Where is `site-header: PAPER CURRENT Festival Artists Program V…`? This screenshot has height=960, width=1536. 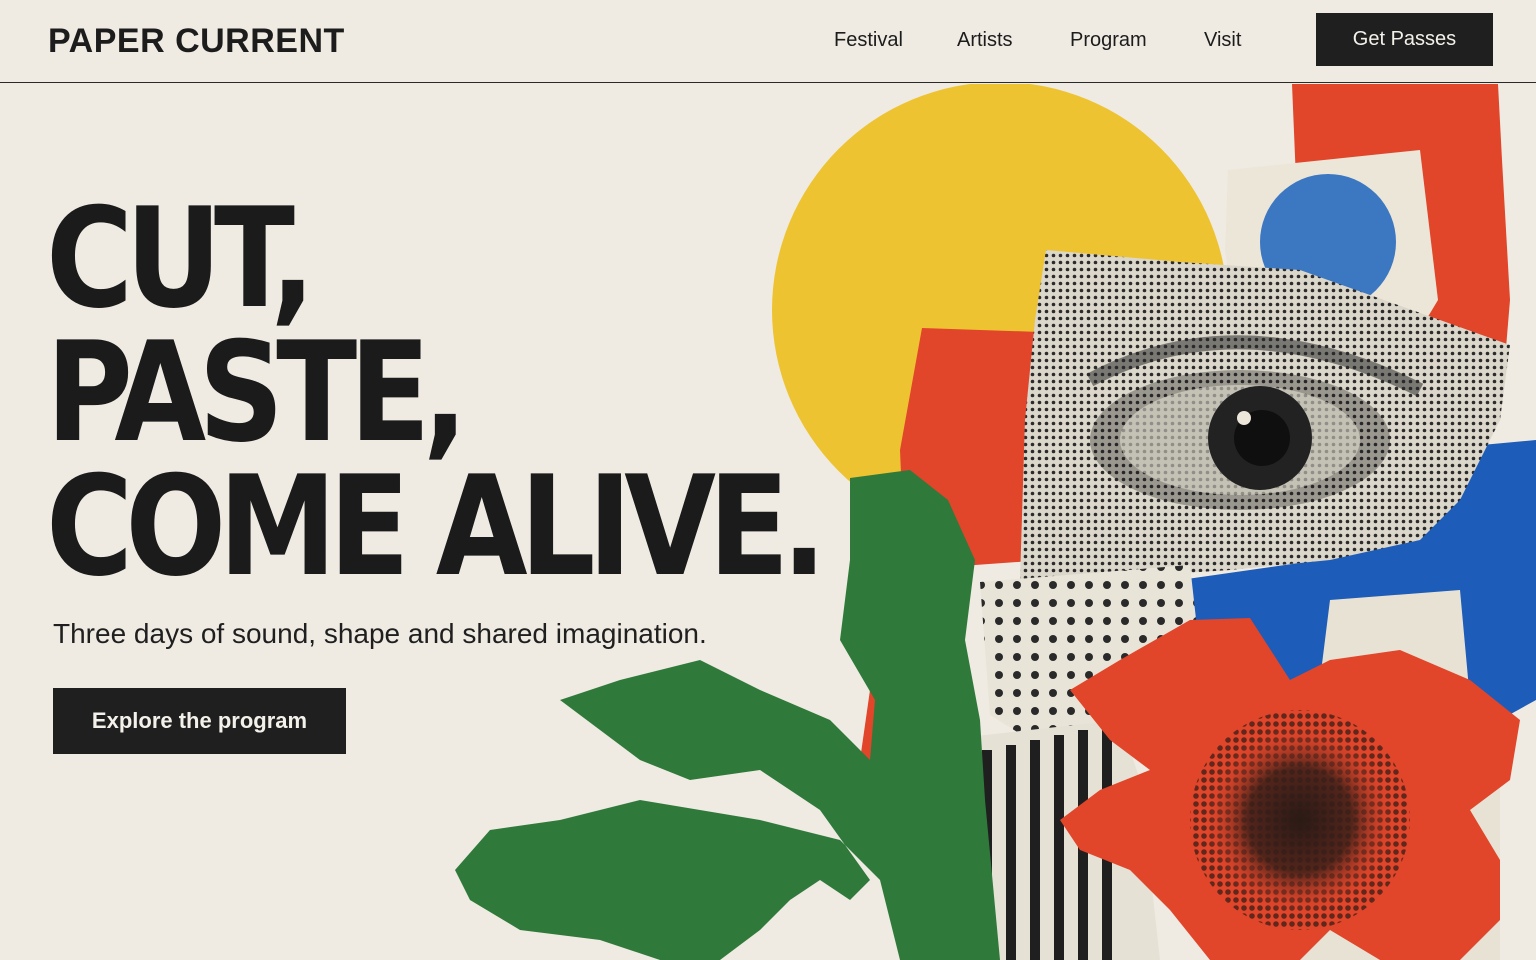 site-header: PAPER CURRENT Festival Artists Program V… is located at coordinates (768, 41).